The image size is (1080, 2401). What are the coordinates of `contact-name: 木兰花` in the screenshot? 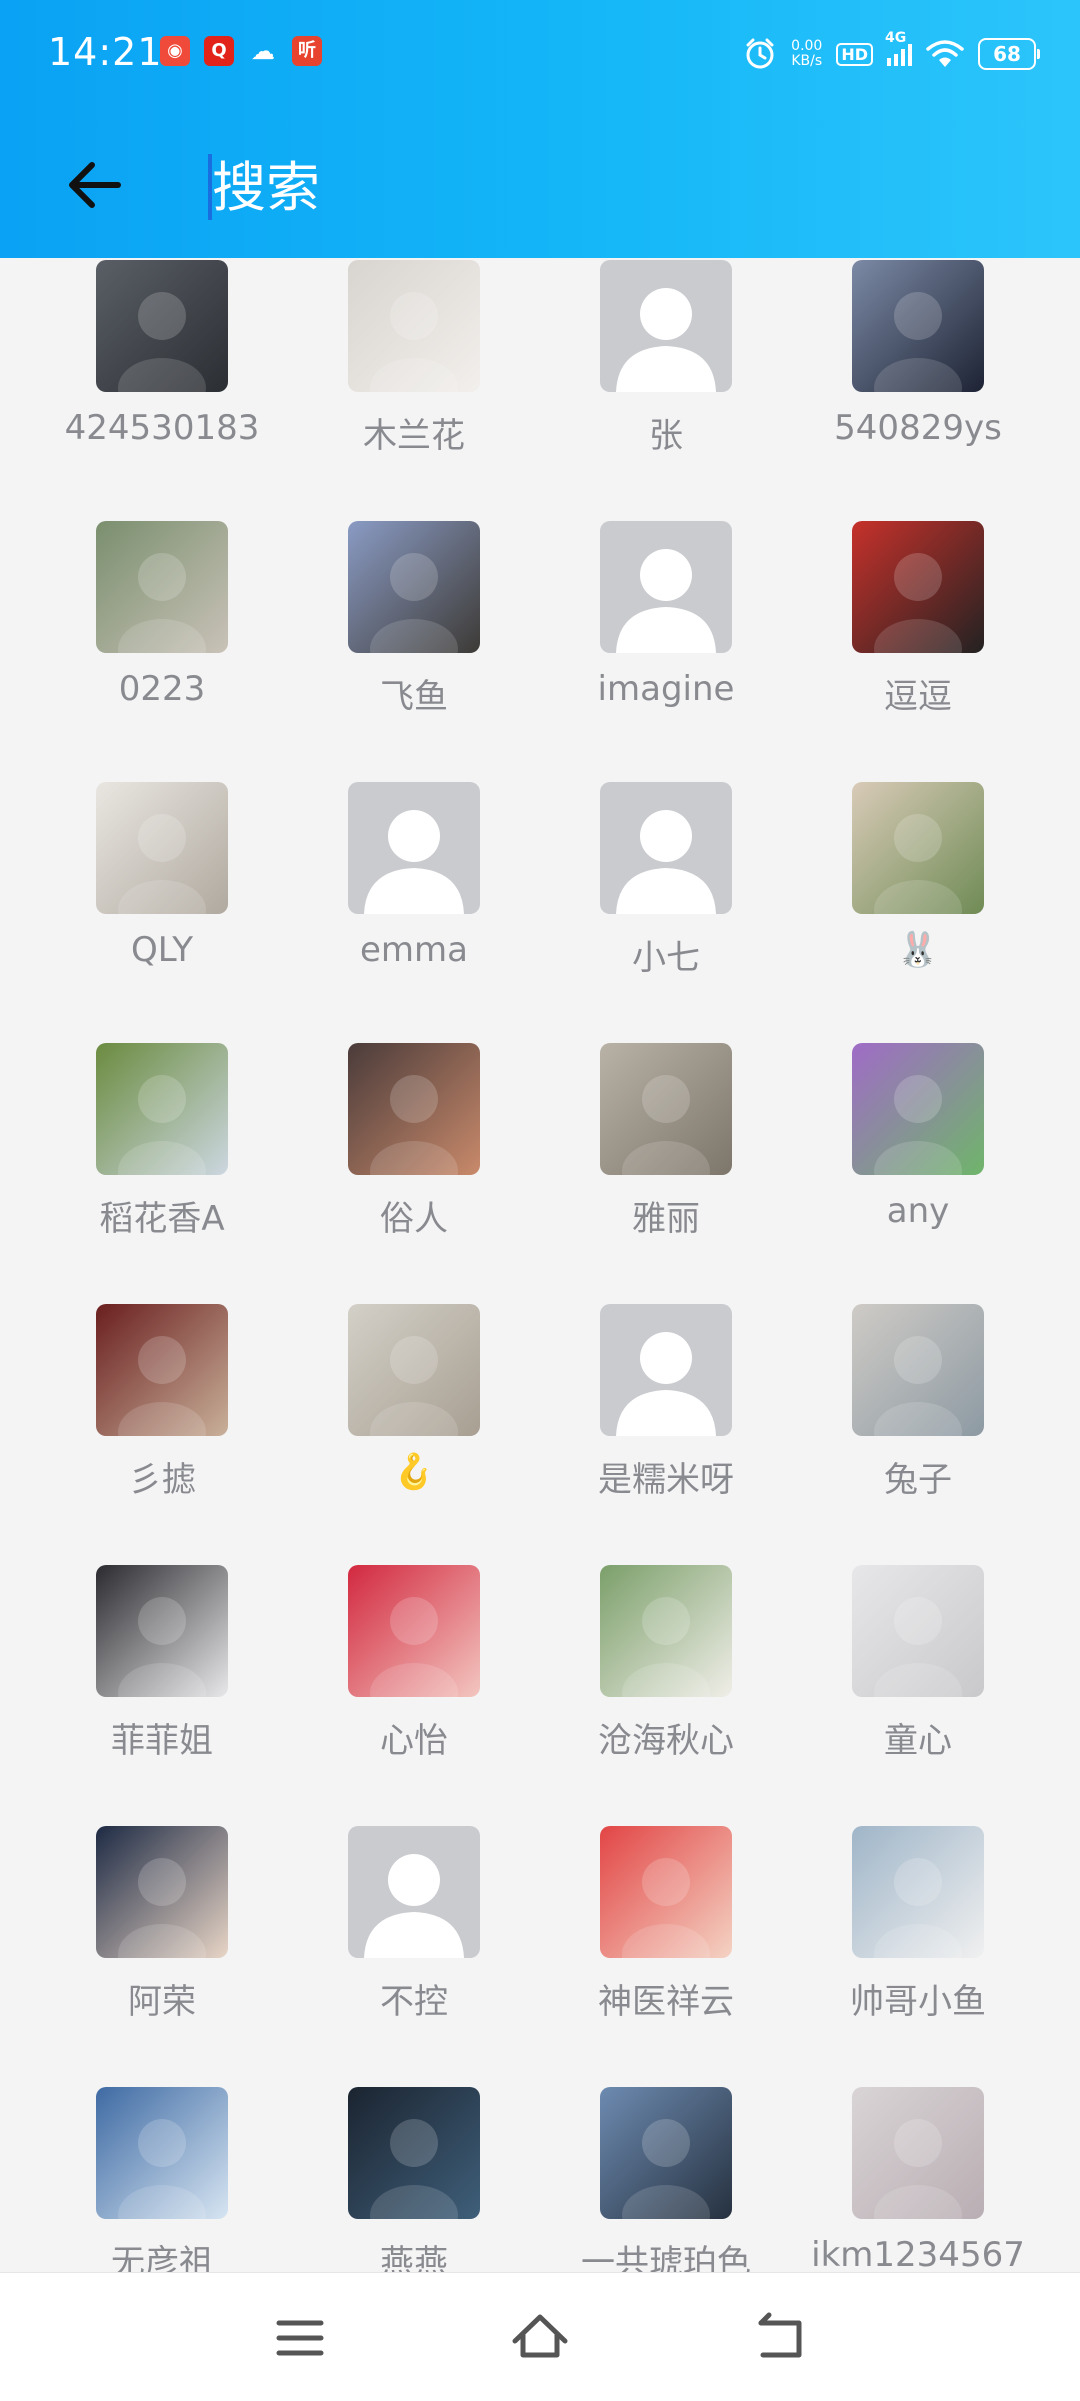 It's located at (414, 436).